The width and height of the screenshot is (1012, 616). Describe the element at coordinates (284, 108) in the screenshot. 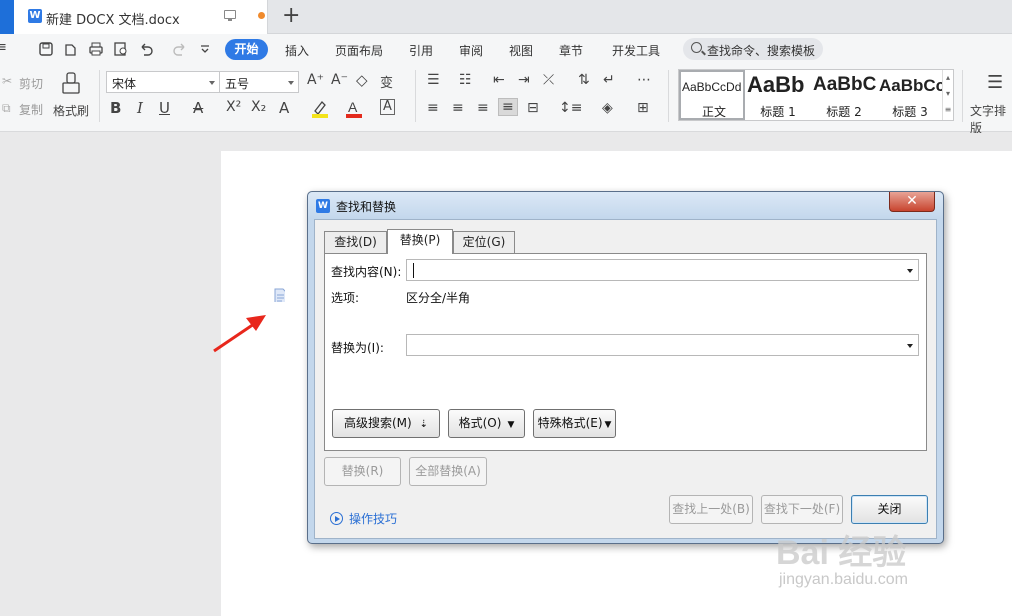

I see `text-effect-icon: A` at that location.